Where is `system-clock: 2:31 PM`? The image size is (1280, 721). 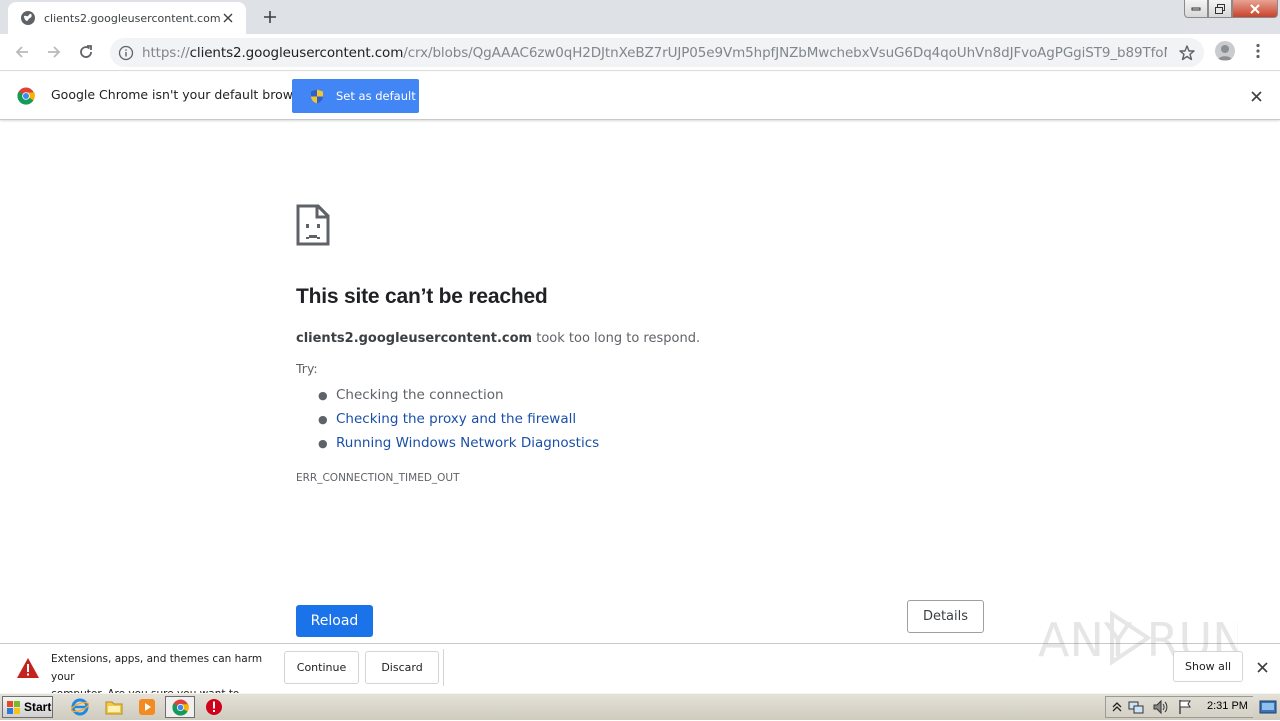
system-clock: 2:31 PM is located at coordinates (1227, 706).